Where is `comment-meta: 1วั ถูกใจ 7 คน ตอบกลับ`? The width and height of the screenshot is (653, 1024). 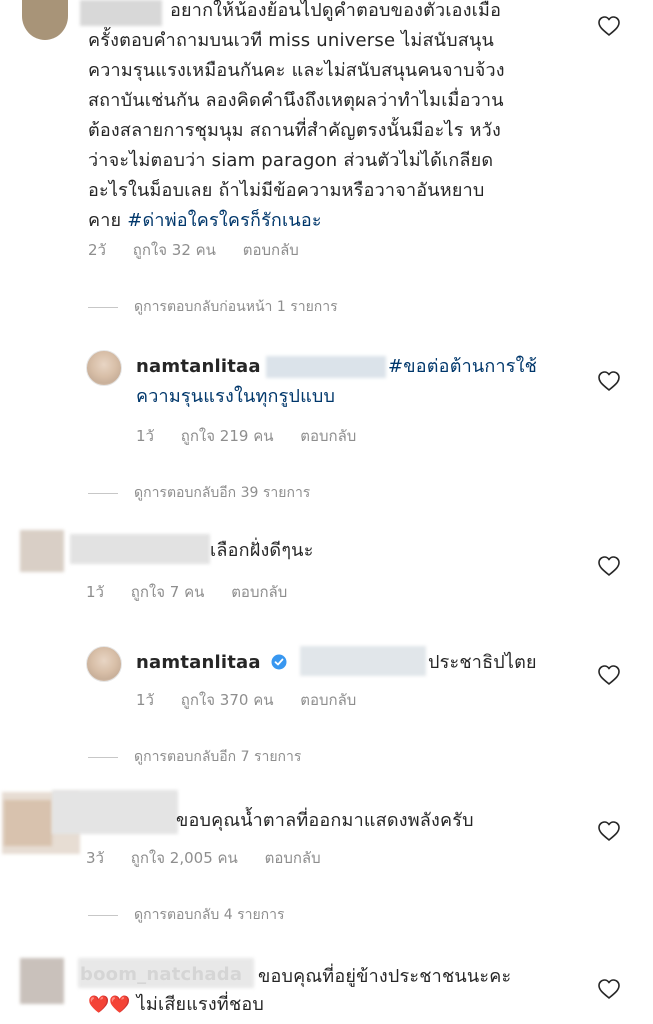
comment-meta: 1วั ถูกใจ 7 คน ตอบกลับ is located at coordinates (197, 592).